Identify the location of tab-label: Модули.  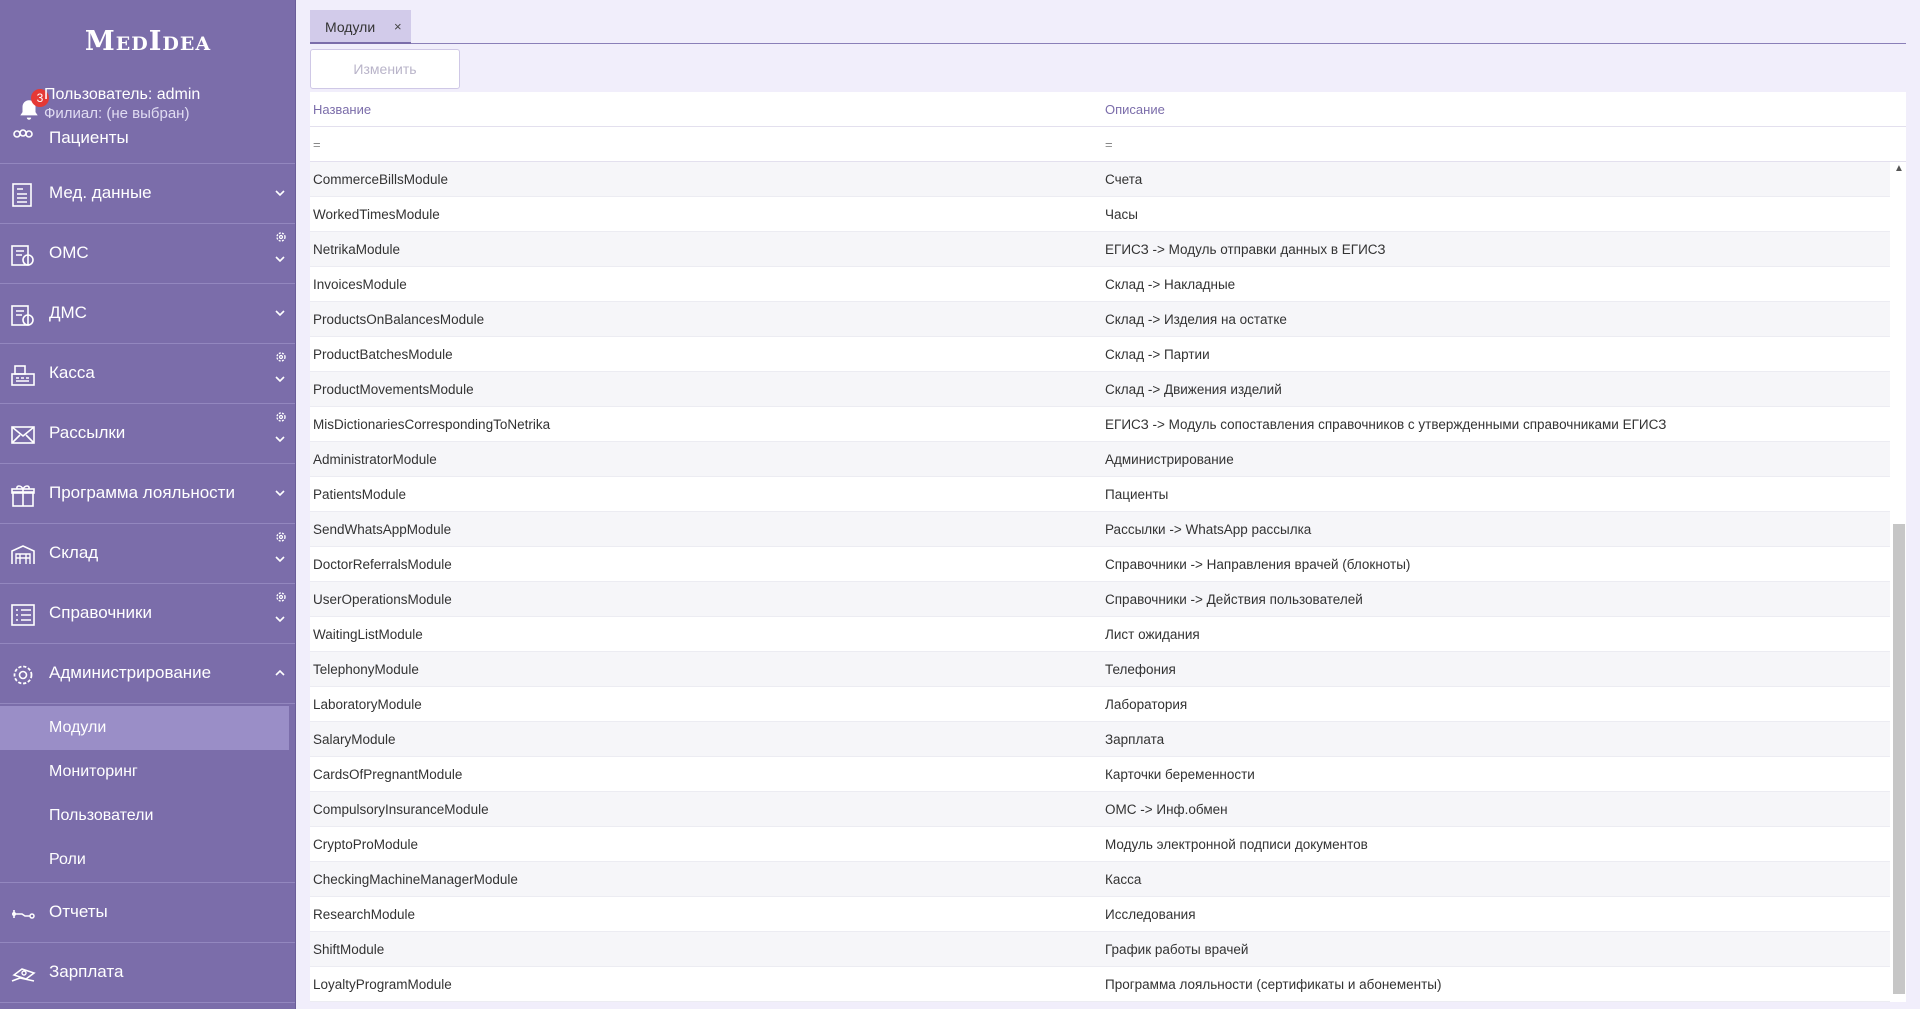
(350, 27).